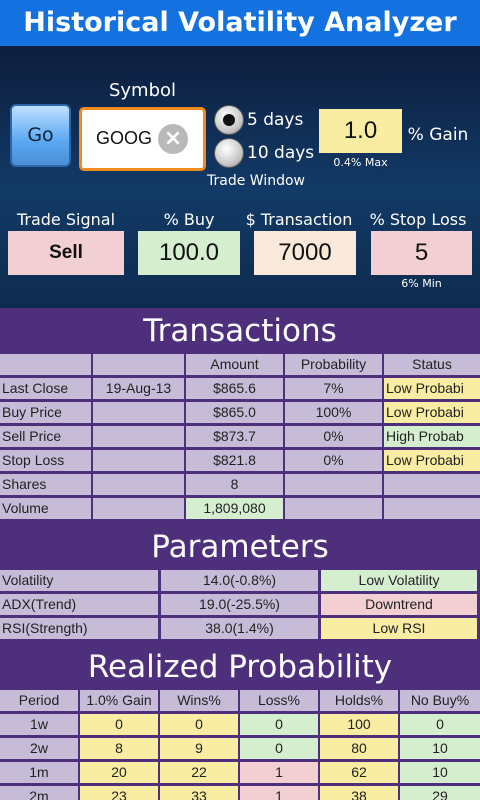  What do you see at coordinates (239, 628) in the screenshot?
I see `parameter-value: 38.0(1.4%)` at bounding box center [239, 628].